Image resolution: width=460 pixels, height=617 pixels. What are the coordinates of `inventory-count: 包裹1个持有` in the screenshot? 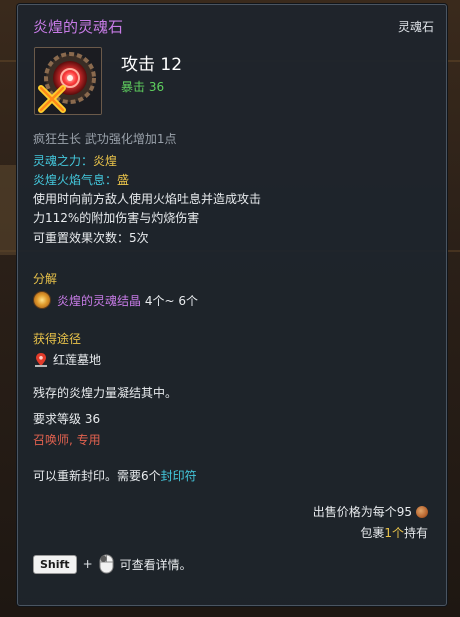 It's located at (394, 532).